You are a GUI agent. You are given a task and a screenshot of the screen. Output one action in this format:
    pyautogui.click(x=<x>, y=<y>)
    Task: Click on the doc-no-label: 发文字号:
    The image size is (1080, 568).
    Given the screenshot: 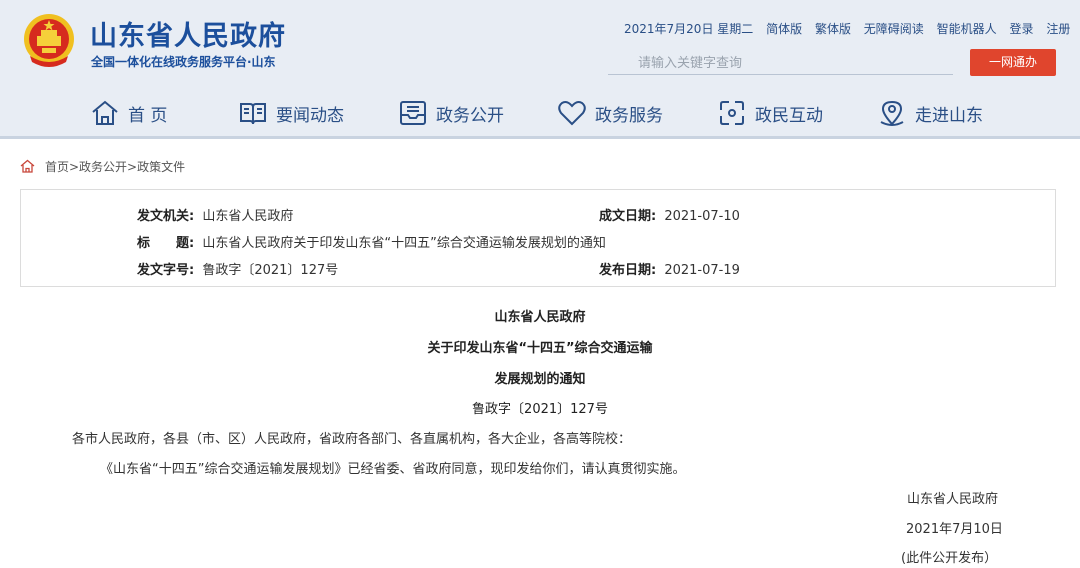 What is the action you would take?
    pyautogui.click(x=166, y=270)
    